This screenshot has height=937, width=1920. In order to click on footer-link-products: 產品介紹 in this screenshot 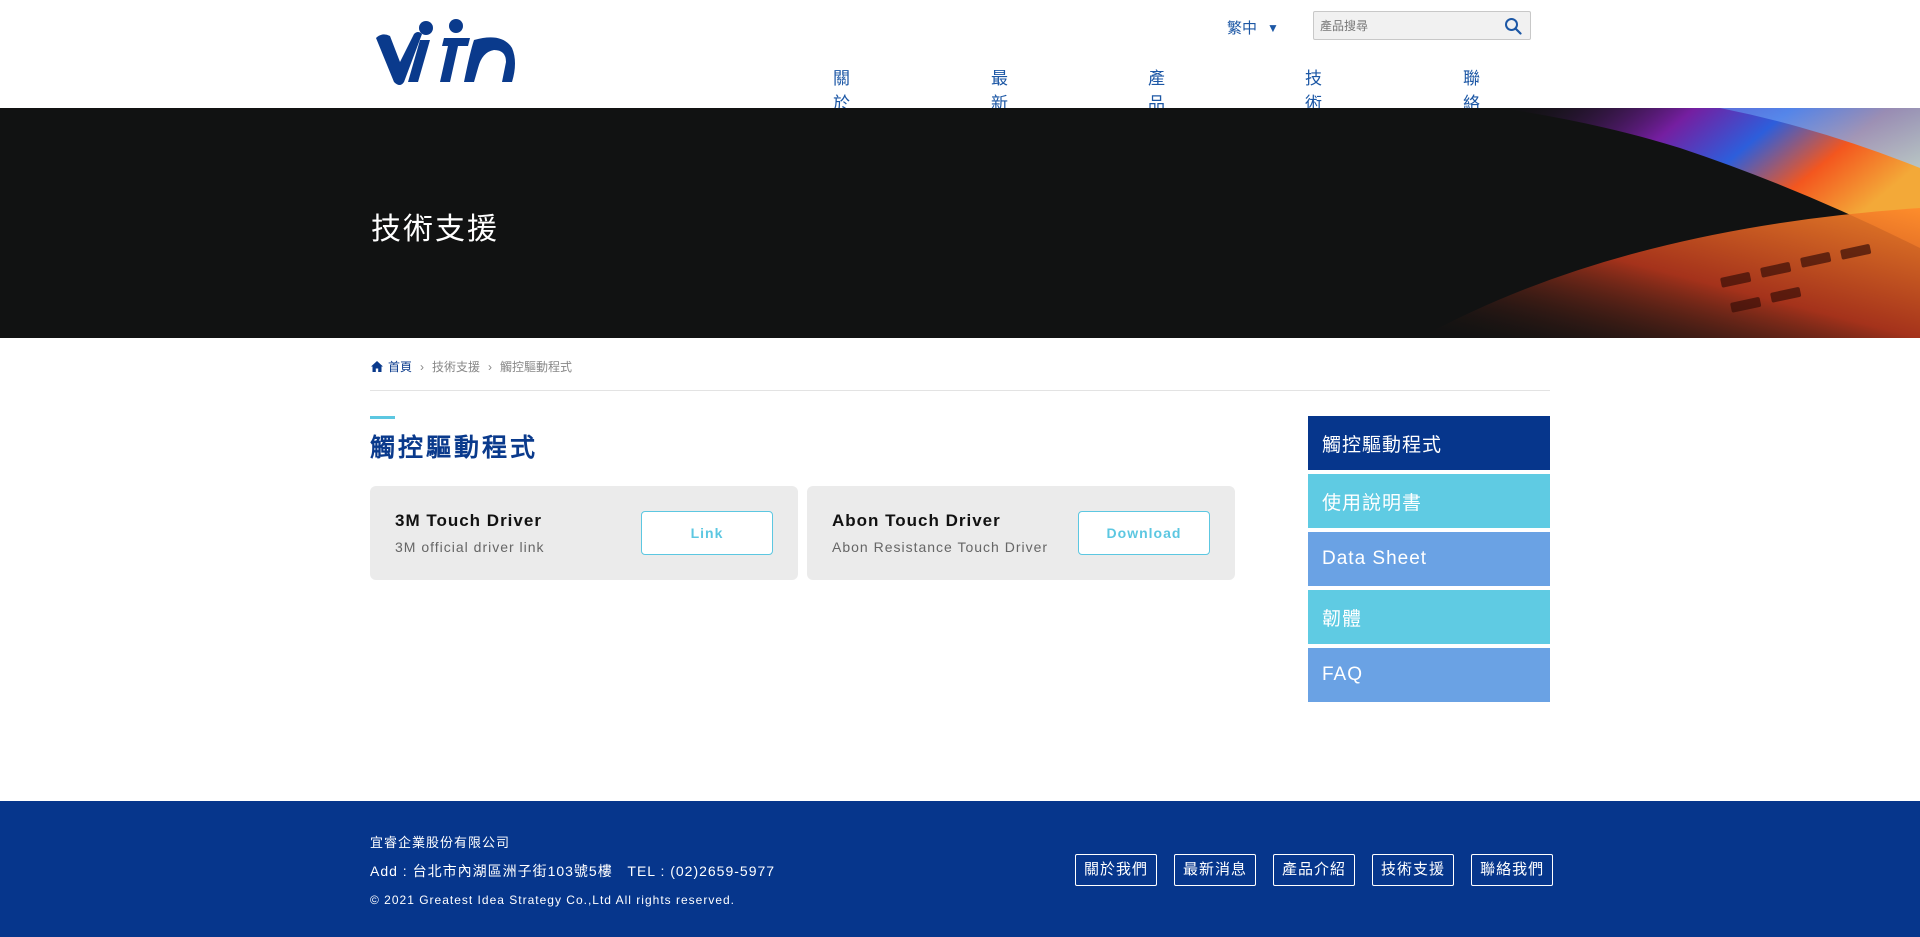, I will do `click(1314, 870)`.